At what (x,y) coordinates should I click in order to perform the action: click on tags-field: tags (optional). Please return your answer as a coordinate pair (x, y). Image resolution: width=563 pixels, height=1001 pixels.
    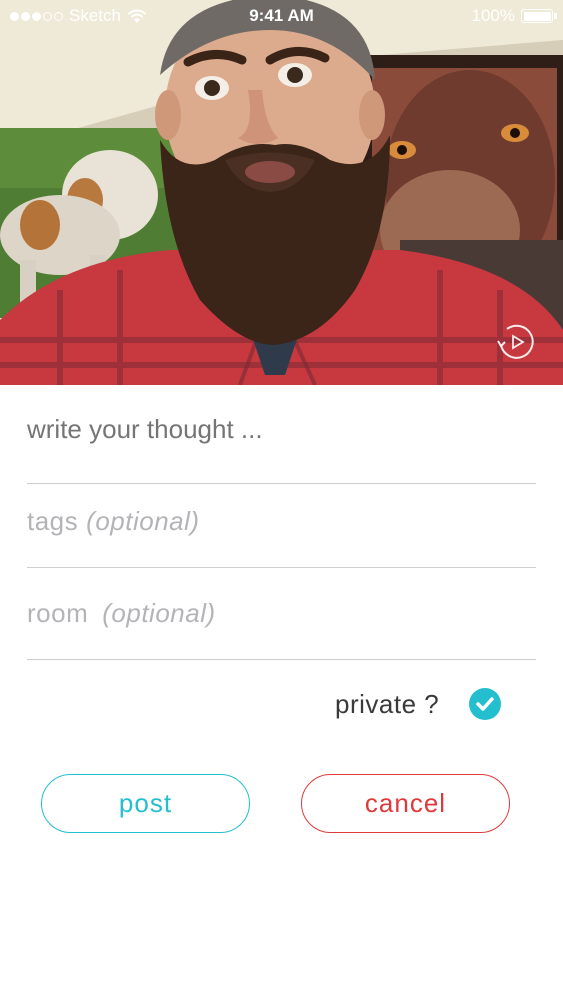
    Looking at the image, I should click on (281, 537).